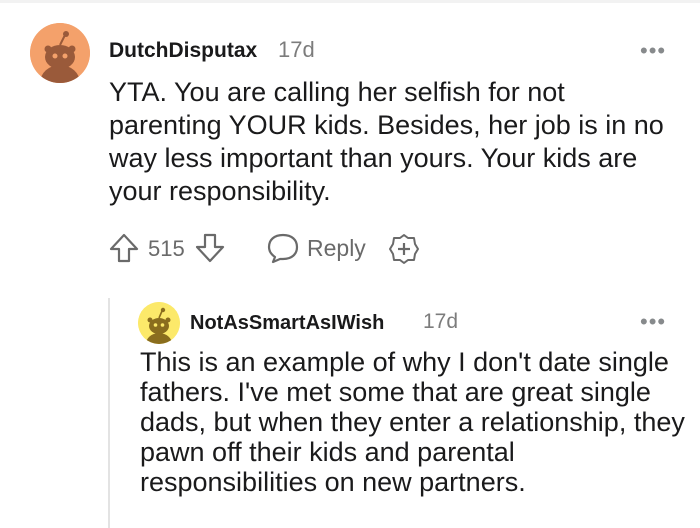 This screenshot has height=528, width=700. Describe the element at coordinates (350, 1) in the screenshot. I see `top-divider` at that location.